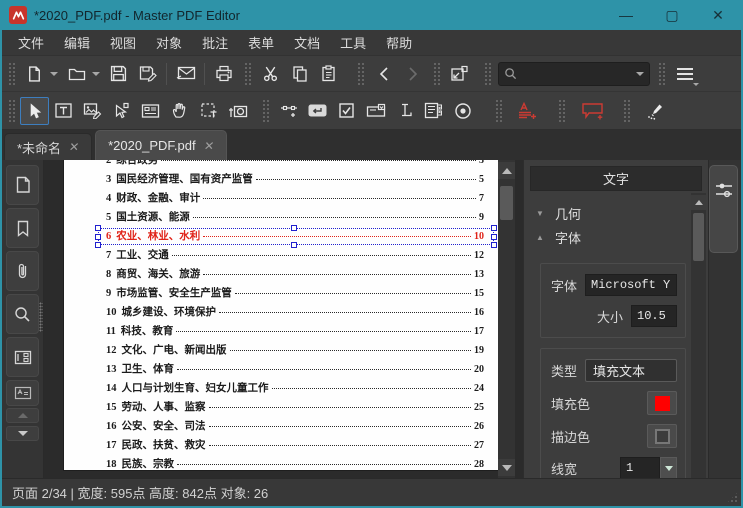 The width and height of the screenshot is (743, 508). Describe the element at coordinates (295, 427) in the screenshot. I see `toc-line: 16 公安、安全、司法 26` at that location.